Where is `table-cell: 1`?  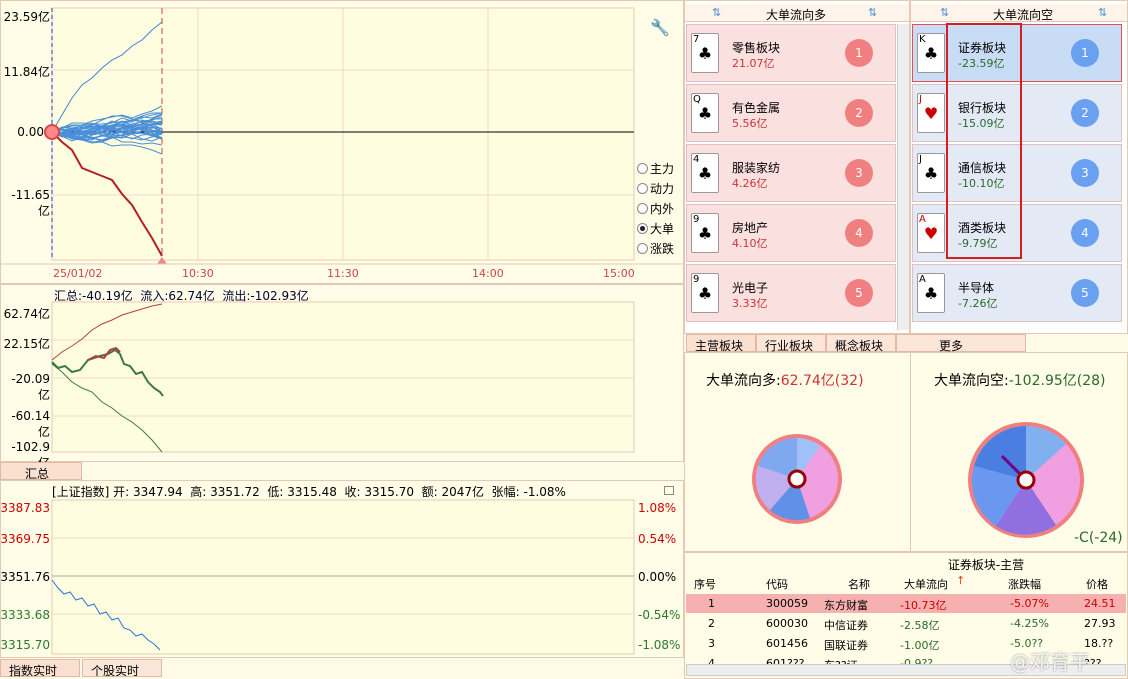
table-cell: 1 is located at coordinates (711, 603).